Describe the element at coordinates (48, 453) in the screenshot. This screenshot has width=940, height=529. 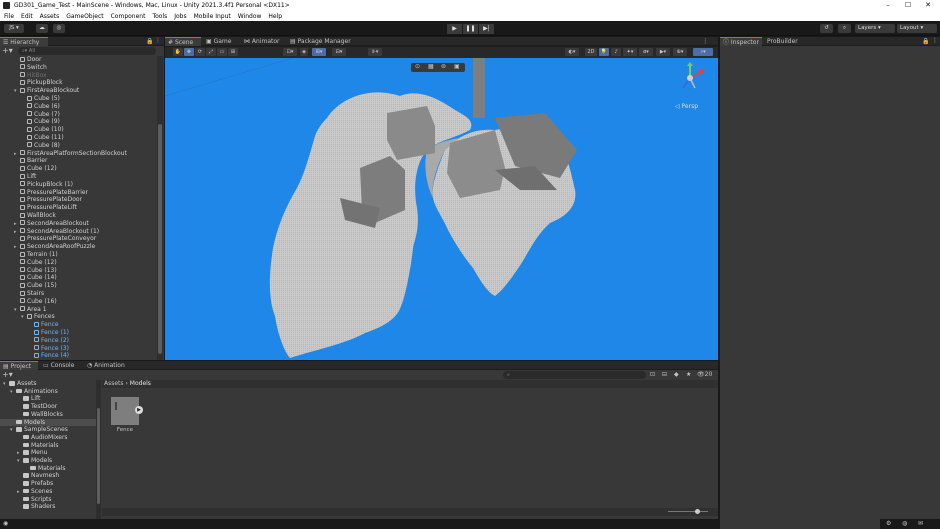
I see `project-folder-item: ▸ Menu` at that location.